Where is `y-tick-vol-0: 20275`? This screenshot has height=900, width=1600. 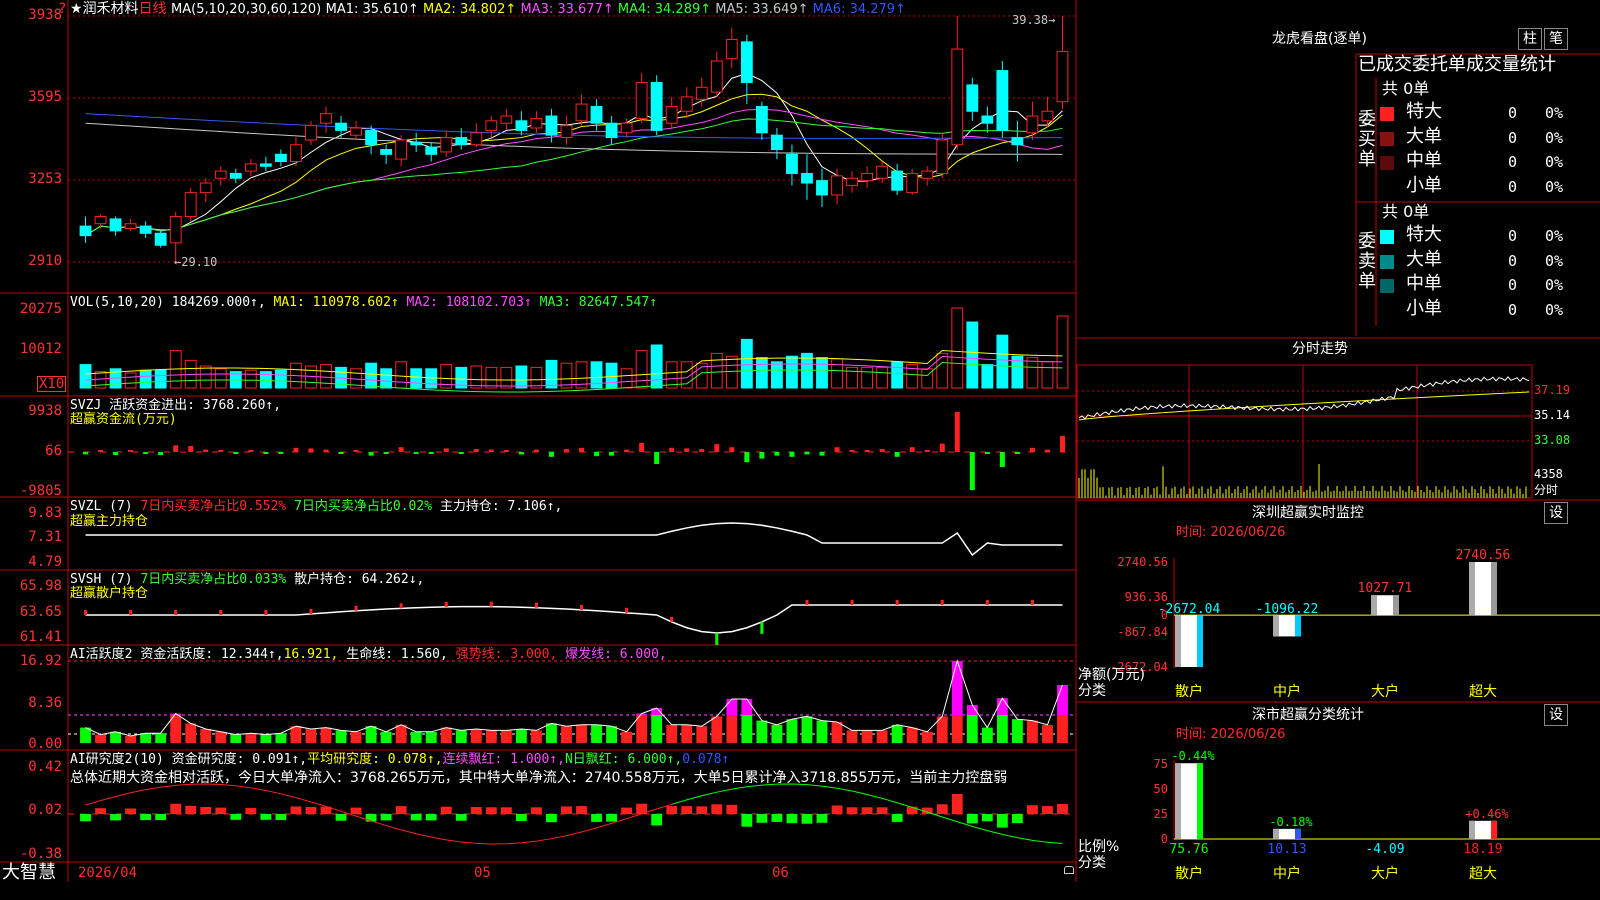
y-tick-vol-0: 20275 is located at coordinates (40, 309).